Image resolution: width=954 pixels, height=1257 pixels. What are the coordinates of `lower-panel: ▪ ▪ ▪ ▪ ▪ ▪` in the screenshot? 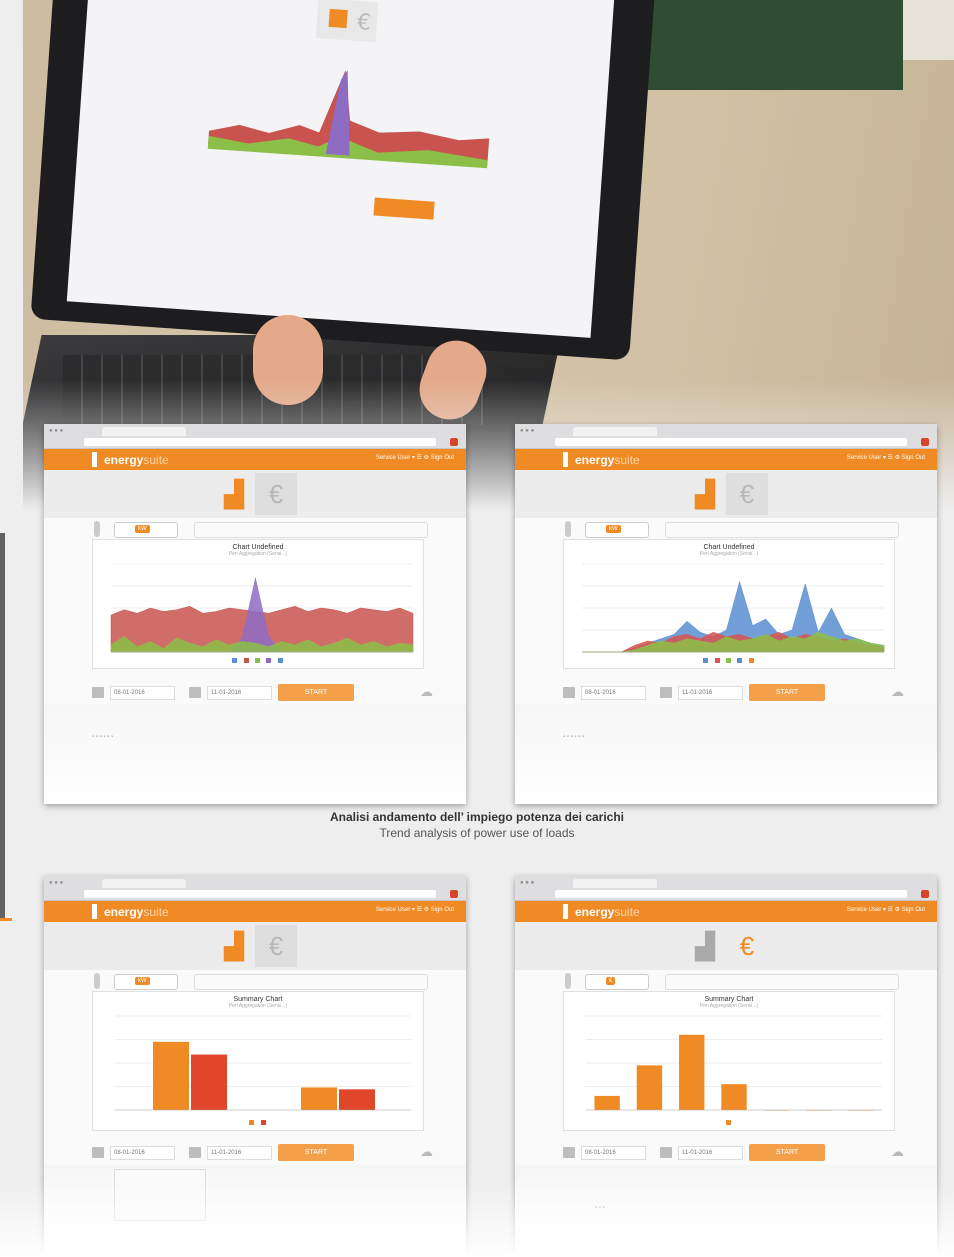 It's located at (726, 754).